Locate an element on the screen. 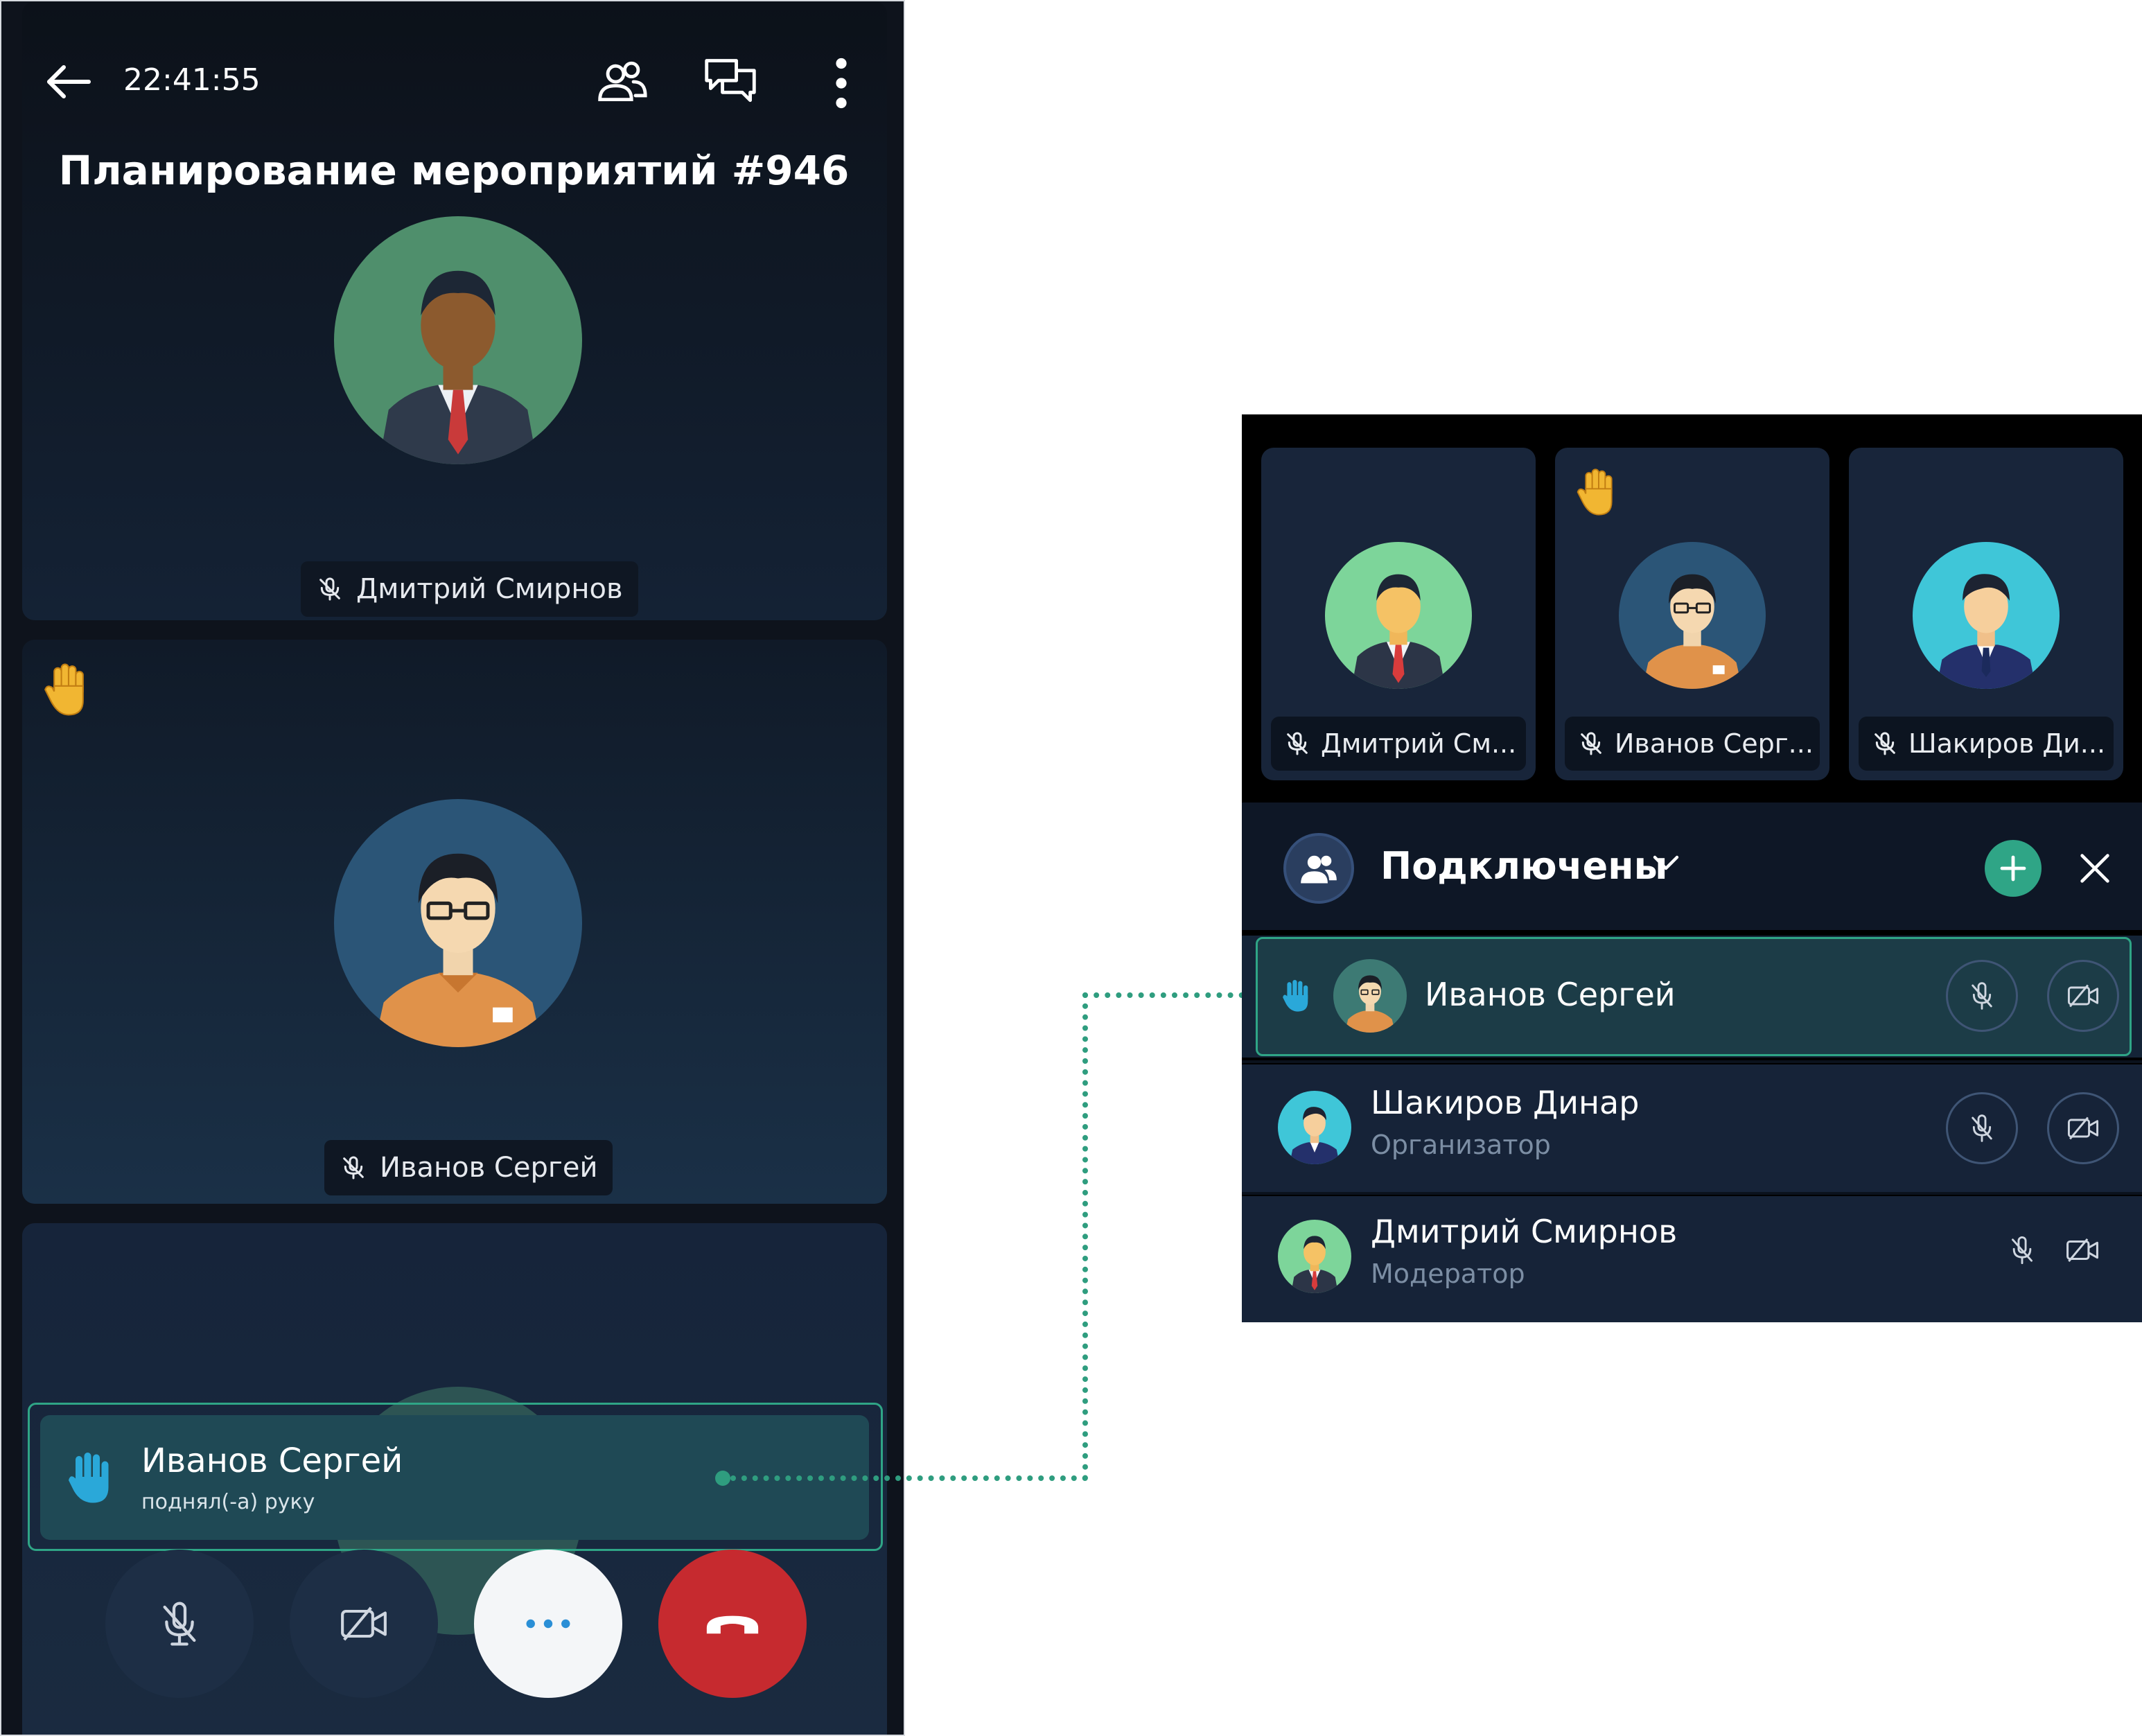 Image resolution: width=2142 pixels, height=1736 pixels. close-panel-button is located at coordinates (2095, 868).